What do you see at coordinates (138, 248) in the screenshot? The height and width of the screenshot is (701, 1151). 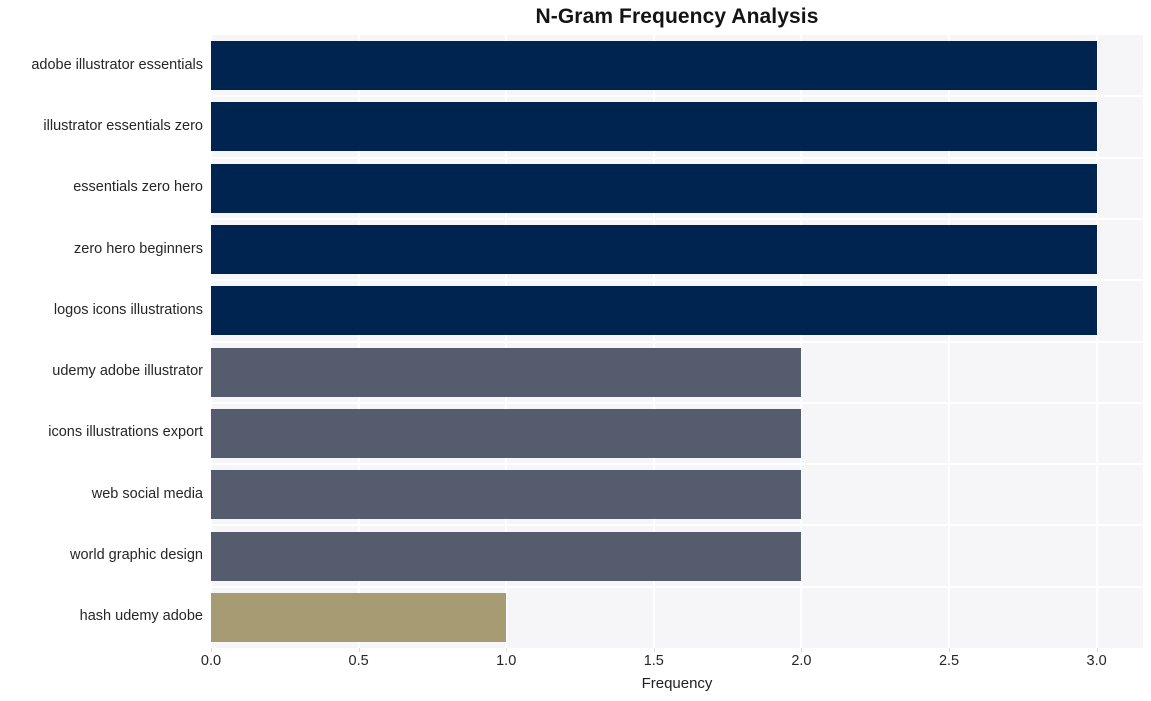 I see `y-axis-tick-label: zero hero beginners` at bounding box center [138, 248].